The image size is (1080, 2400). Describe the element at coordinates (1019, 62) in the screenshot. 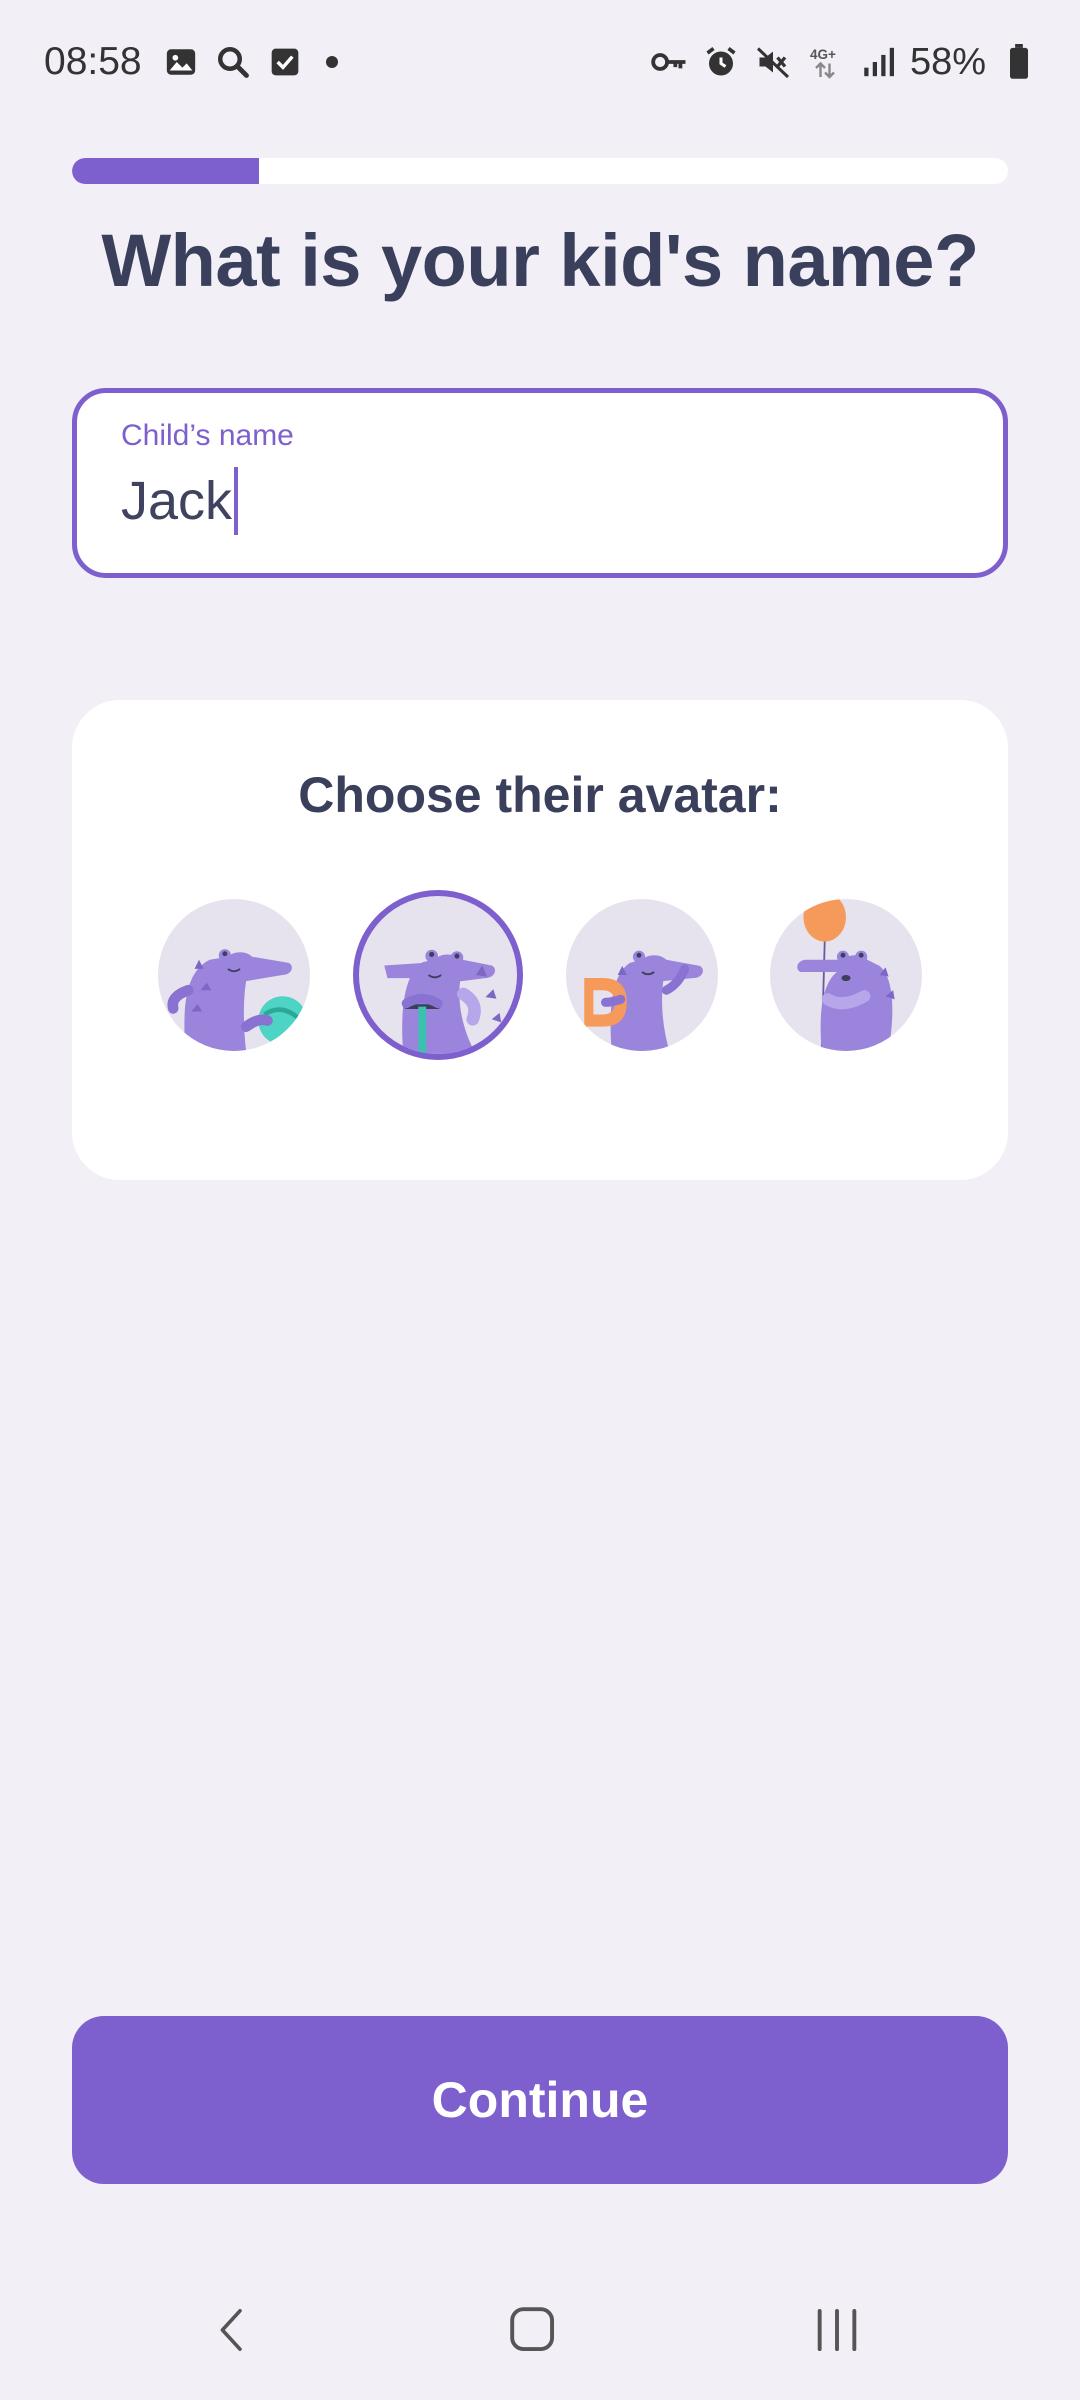

I see `battery-icon` at that location.